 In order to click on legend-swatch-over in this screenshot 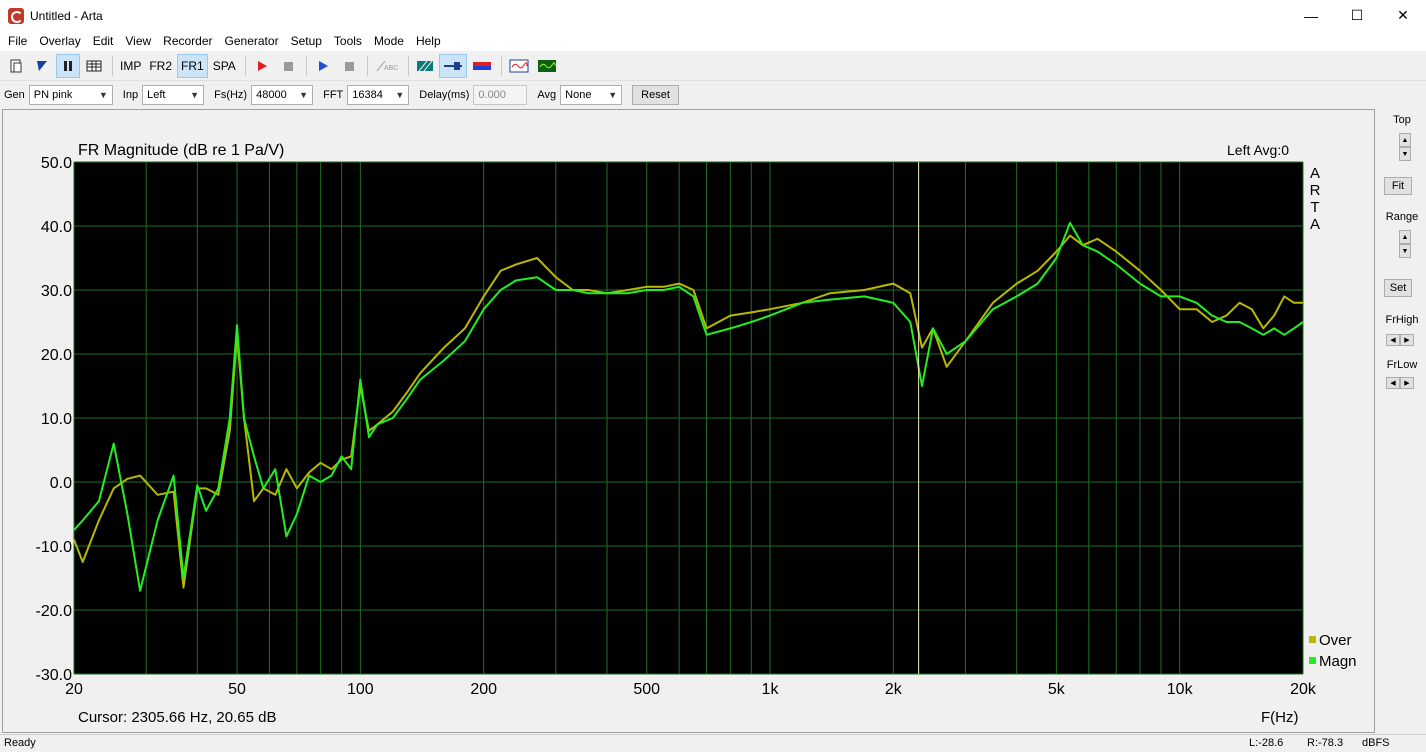, I will do `click(1312, 639)`.